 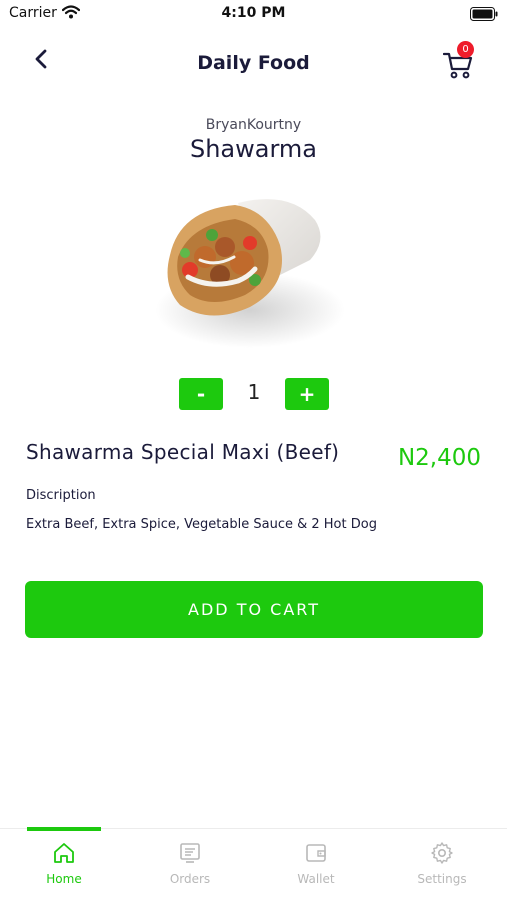 What do you see at coordinates (190, 879) in the screenshot?
I see `tab-orders-label: Orders` at bounding box center [190, 879].